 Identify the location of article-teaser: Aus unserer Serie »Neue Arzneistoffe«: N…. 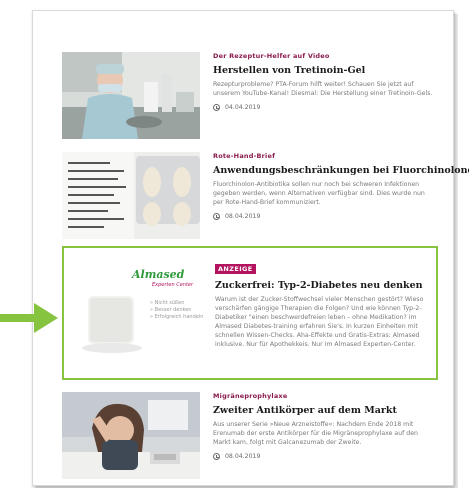
(315, 433).